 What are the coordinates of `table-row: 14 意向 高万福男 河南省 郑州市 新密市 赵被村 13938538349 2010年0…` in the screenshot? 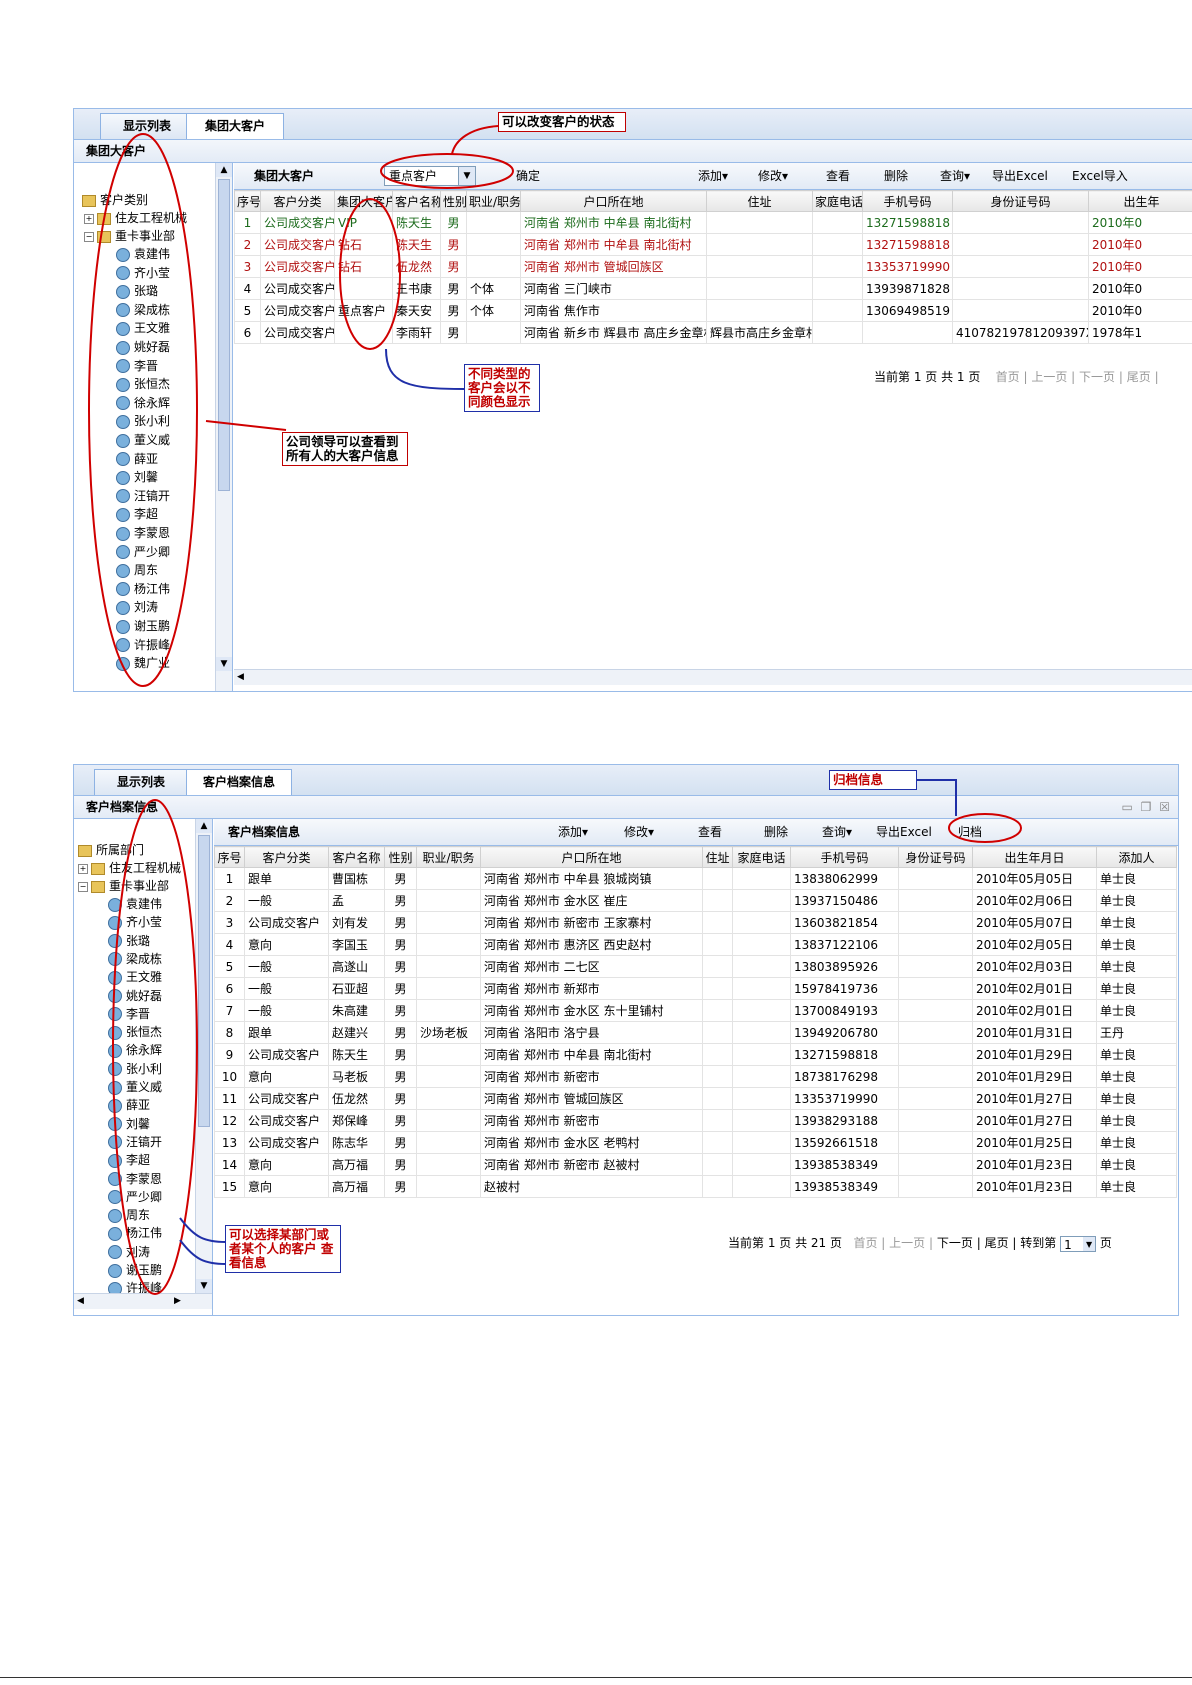 It's located at (695, 1164).